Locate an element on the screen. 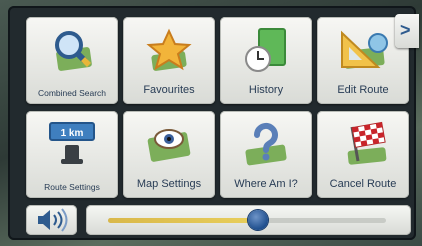 The image size is (422, 246). speaker-icon is located at coordinates (53, 220).